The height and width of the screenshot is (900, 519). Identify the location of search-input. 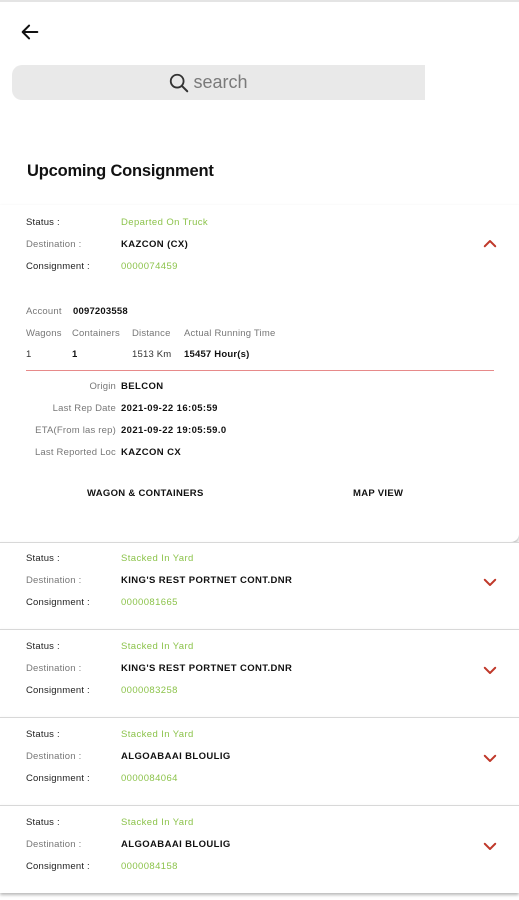
(238, 82).